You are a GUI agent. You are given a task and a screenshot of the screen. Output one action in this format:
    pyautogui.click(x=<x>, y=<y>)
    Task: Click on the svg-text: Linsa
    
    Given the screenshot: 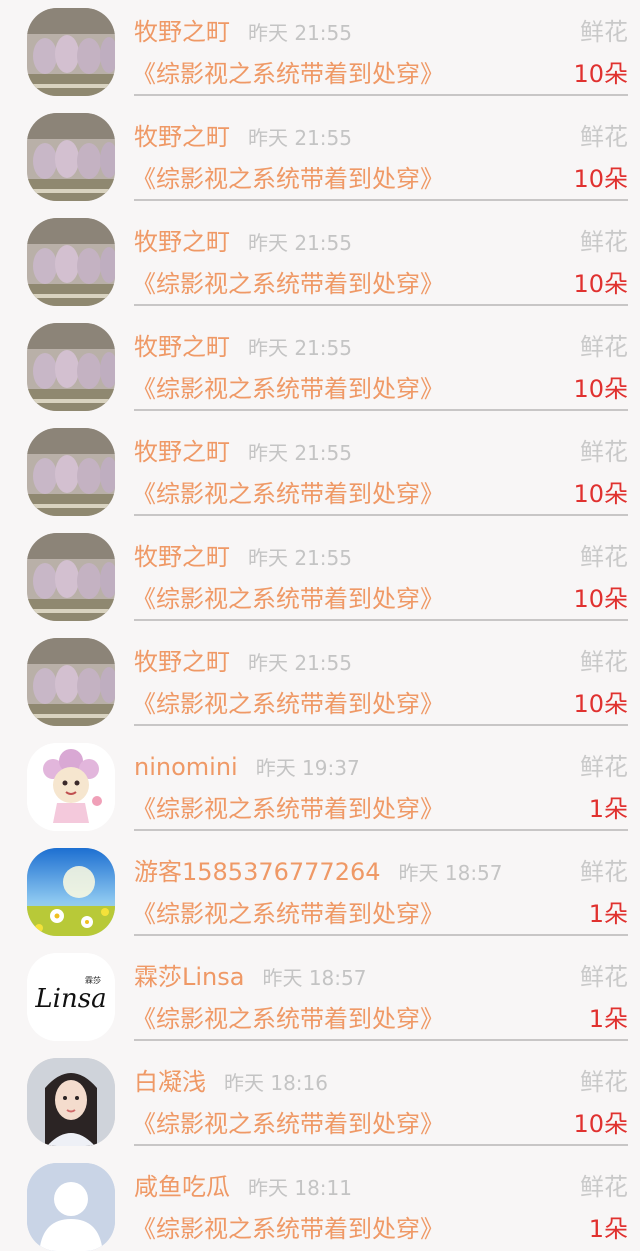 What is the action you would take?
    pyautogui.click(x=70, y=999)
    